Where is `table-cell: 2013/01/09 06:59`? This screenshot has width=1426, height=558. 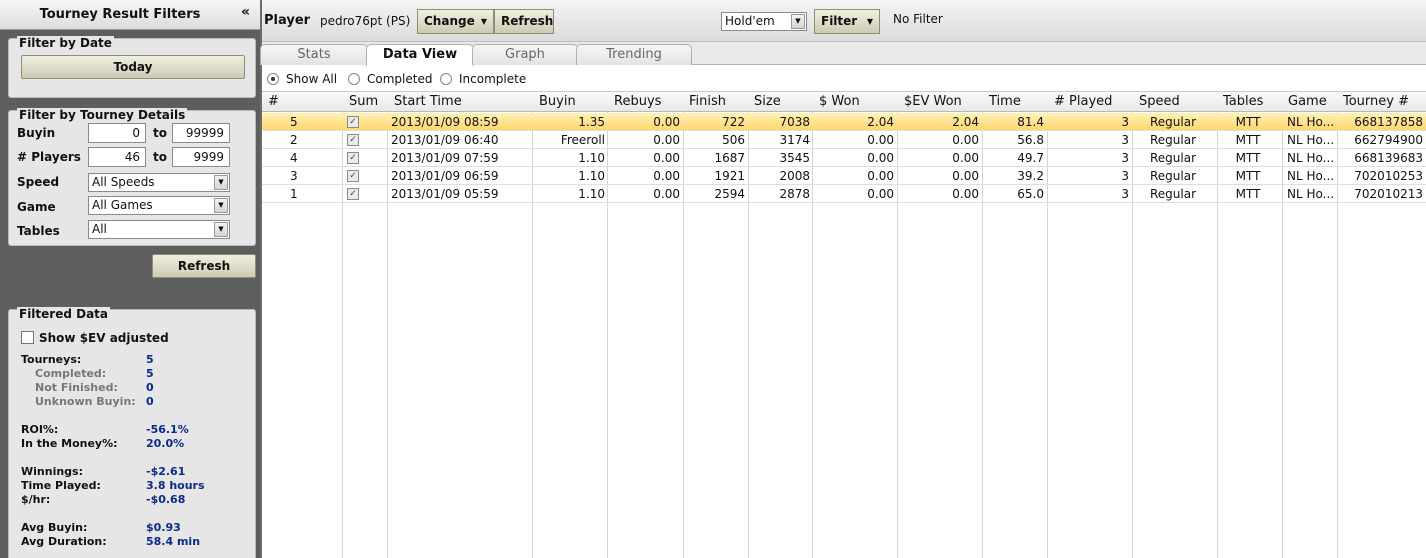
table-cell: 2013/01/09 06:59 is located at coordinates (445, 176).